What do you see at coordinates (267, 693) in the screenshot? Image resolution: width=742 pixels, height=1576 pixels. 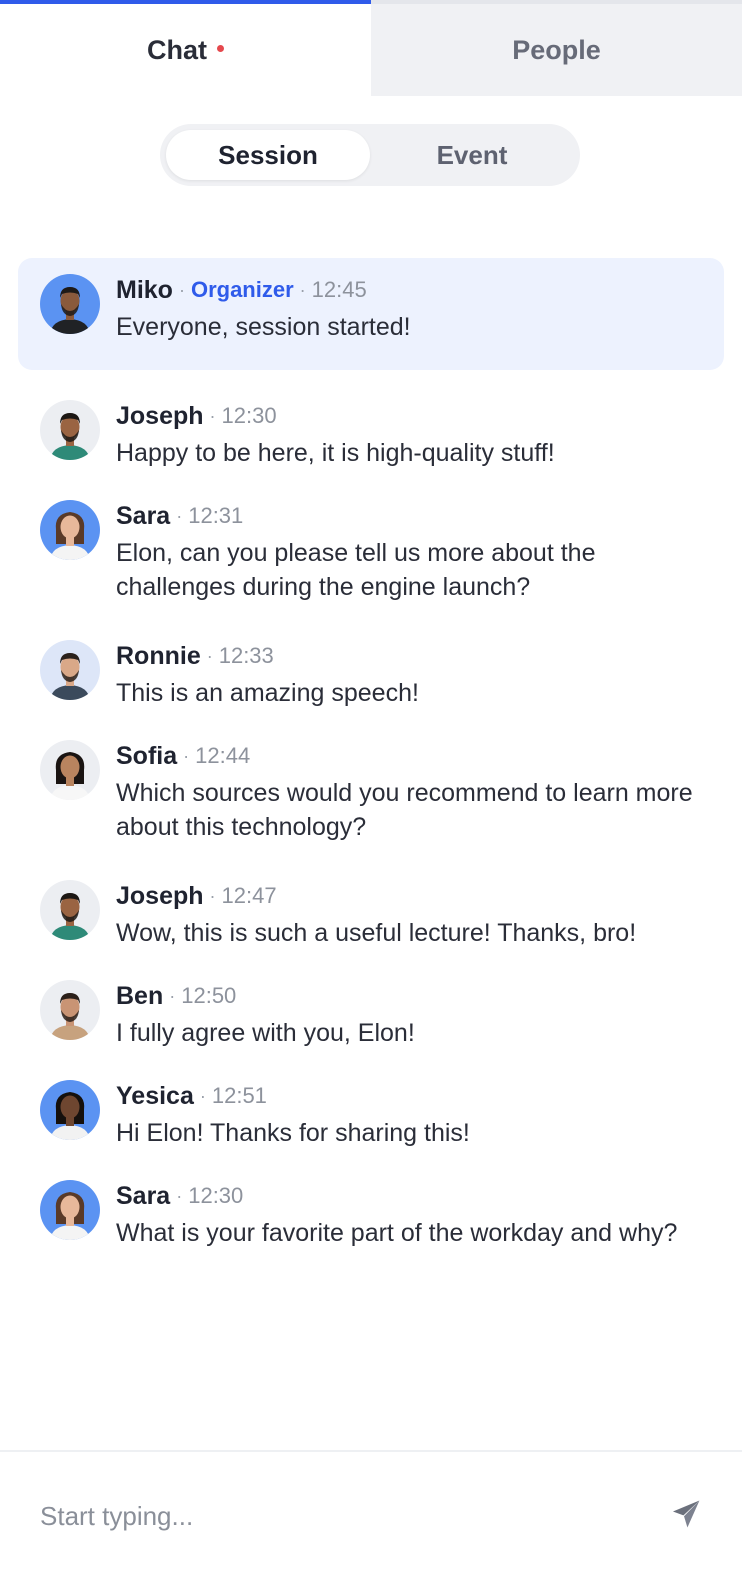 I see `message-text: This is an amazing speech!` at bounding box center [267, 693].